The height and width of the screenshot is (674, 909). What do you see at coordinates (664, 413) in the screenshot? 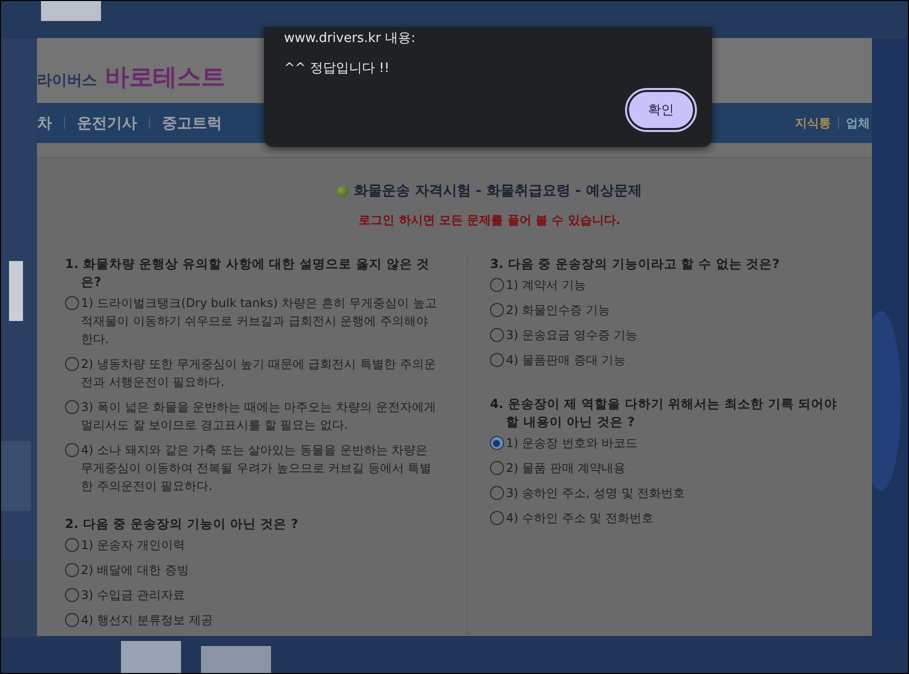
I see `question-text: 4. 운송장이 제 역할을 다하기 위해서는 최소한 기록 되어야 할 내용이 아닌 것은 ?` at bounding box center [664, 413].